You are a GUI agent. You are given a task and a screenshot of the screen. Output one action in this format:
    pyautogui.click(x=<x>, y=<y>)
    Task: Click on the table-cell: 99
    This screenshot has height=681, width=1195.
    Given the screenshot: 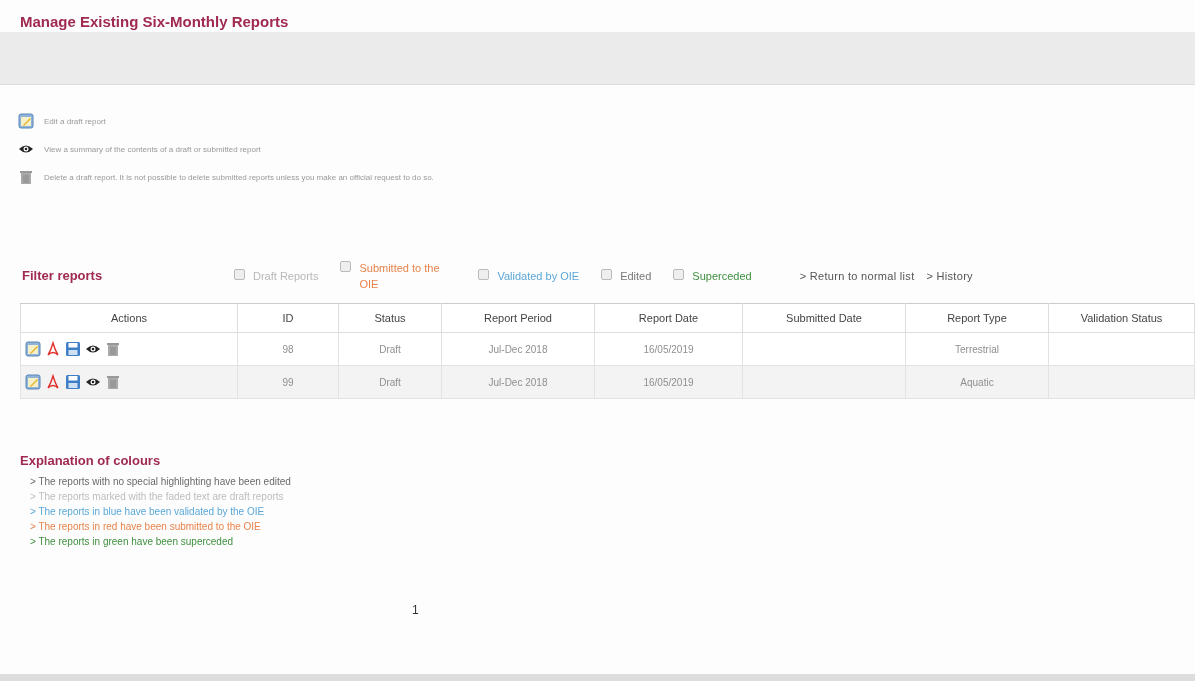 What is the action you would take?
    pyautogui.click(x=288, y=382)
    